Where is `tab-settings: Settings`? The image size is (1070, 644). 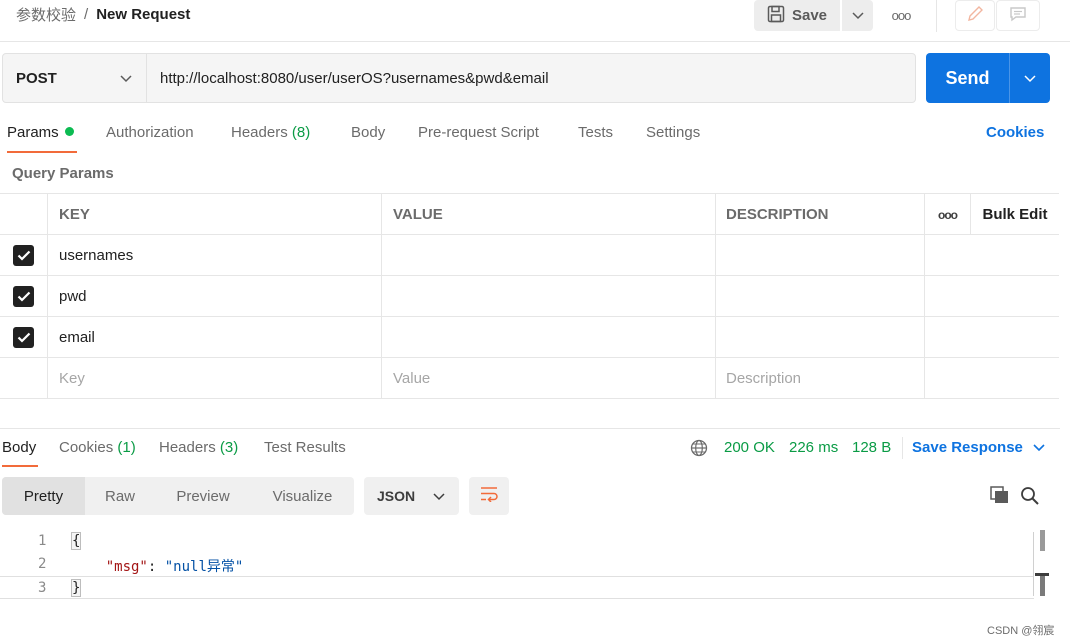 tab-settings: Settings is located at coordinates (673, 132).